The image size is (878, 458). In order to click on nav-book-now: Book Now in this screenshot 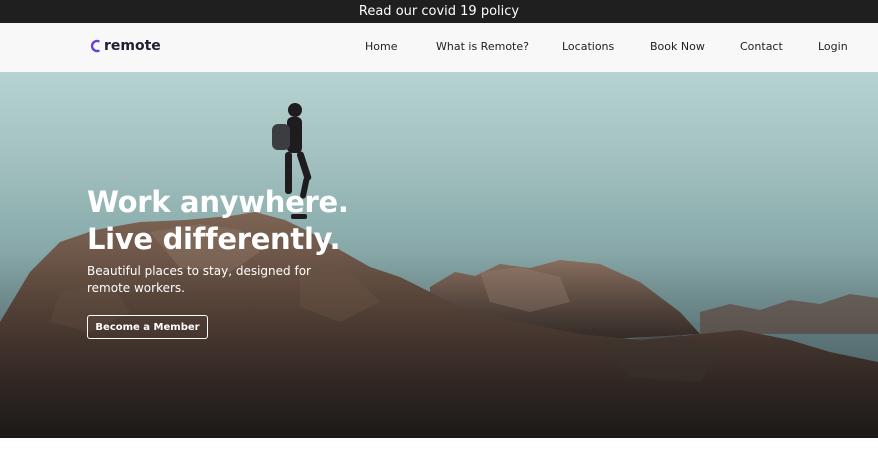, I will do `click(677, 46)`.